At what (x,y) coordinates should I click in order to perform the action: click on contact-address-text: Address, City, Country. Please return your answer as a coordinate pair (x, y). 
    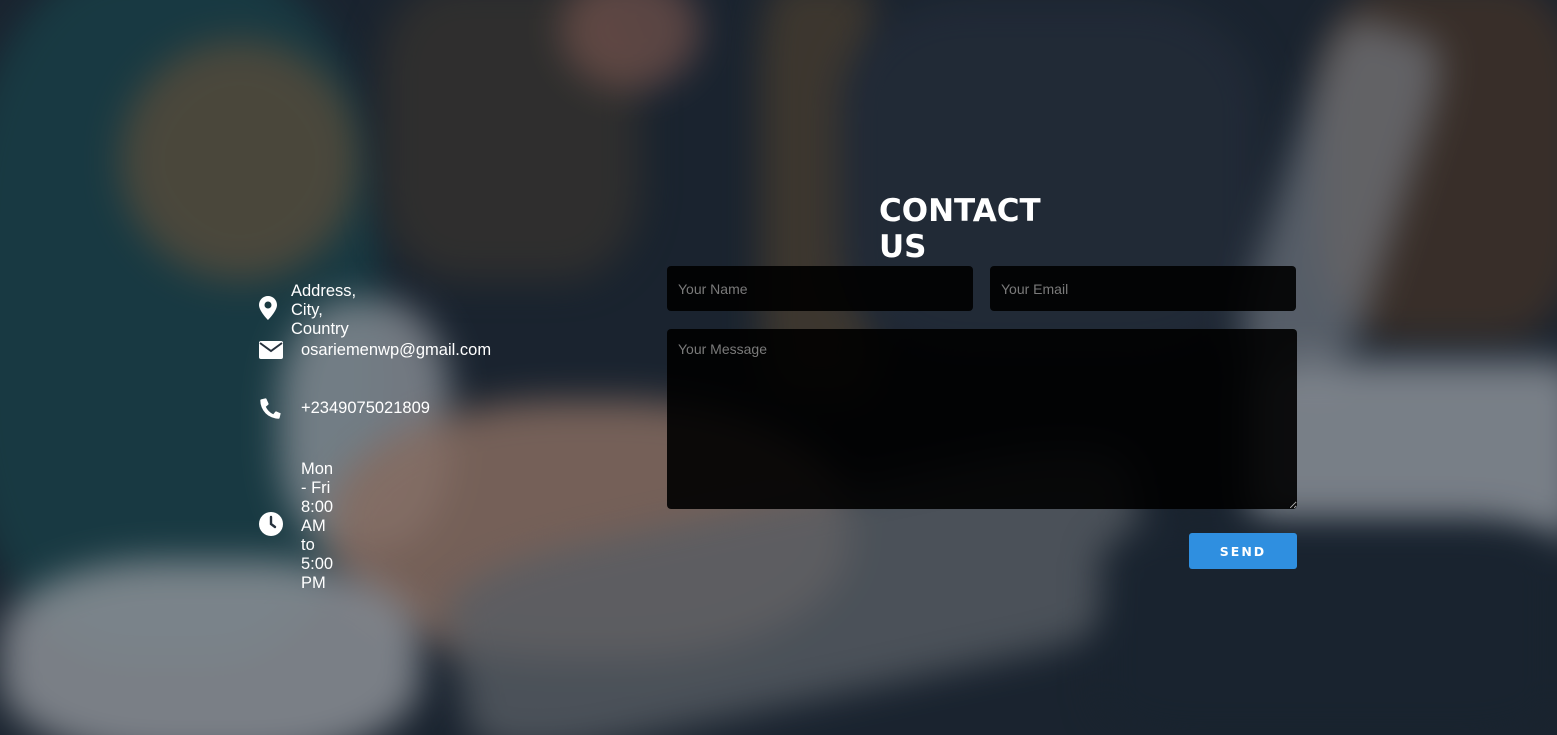
    Looking at the image, I should click on (324, 310).